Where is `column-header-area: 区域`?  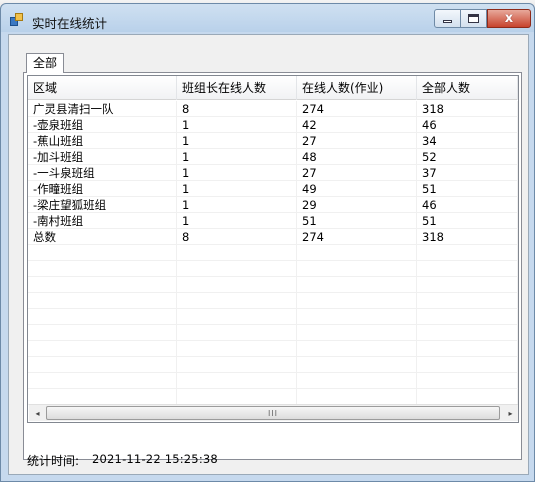
column-header-area: 区域 is located at coordinates (102, 88).